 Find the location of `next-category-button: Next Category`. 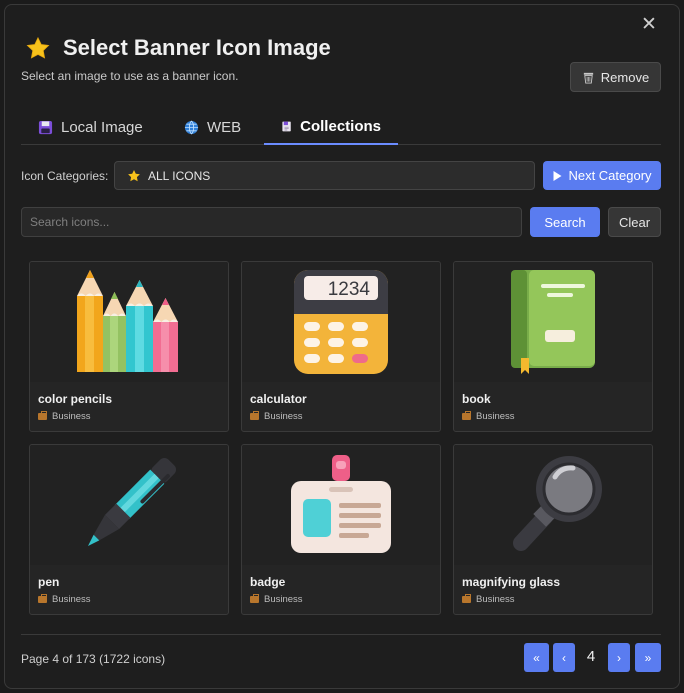

next-category-button: Next Category is located at coordinates (602, 175).